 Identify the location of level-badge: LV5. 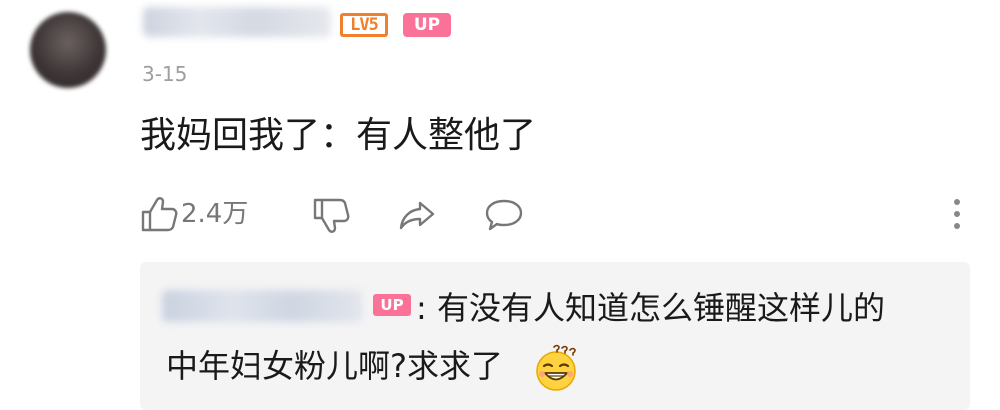
(364, 25).